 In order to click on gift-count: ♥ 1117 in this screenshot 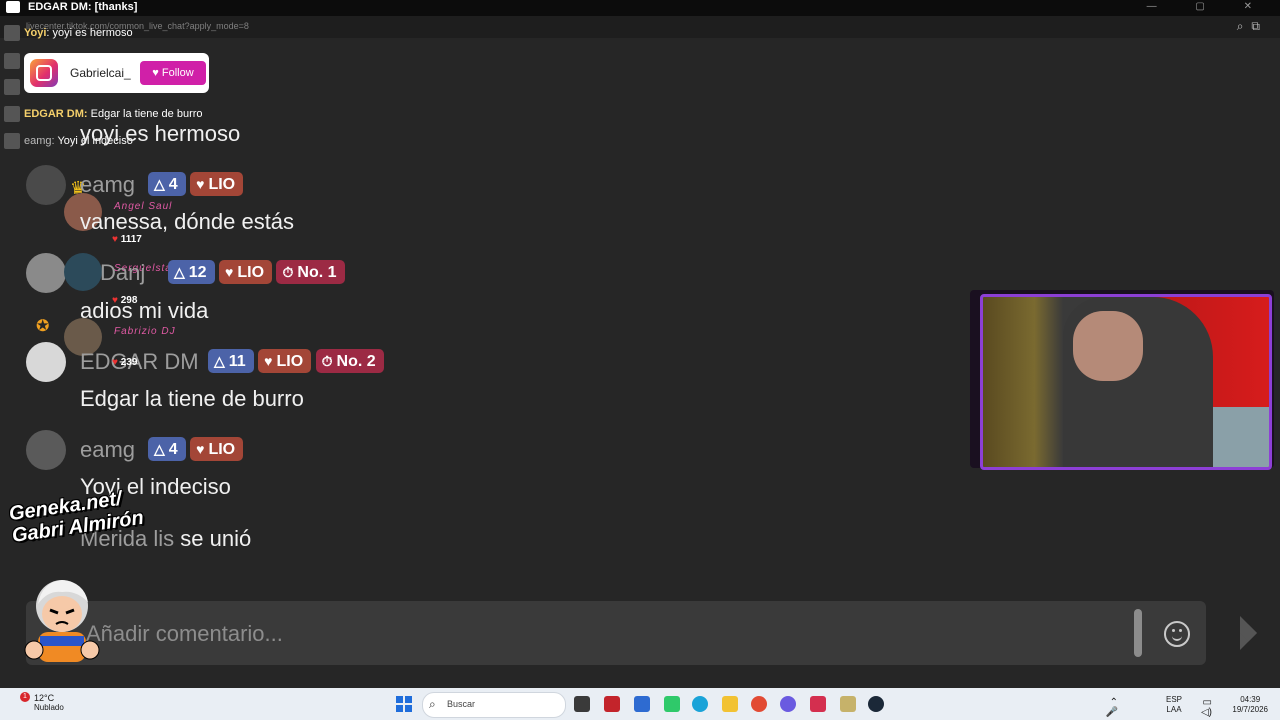, I will do `click(127, 239)`.